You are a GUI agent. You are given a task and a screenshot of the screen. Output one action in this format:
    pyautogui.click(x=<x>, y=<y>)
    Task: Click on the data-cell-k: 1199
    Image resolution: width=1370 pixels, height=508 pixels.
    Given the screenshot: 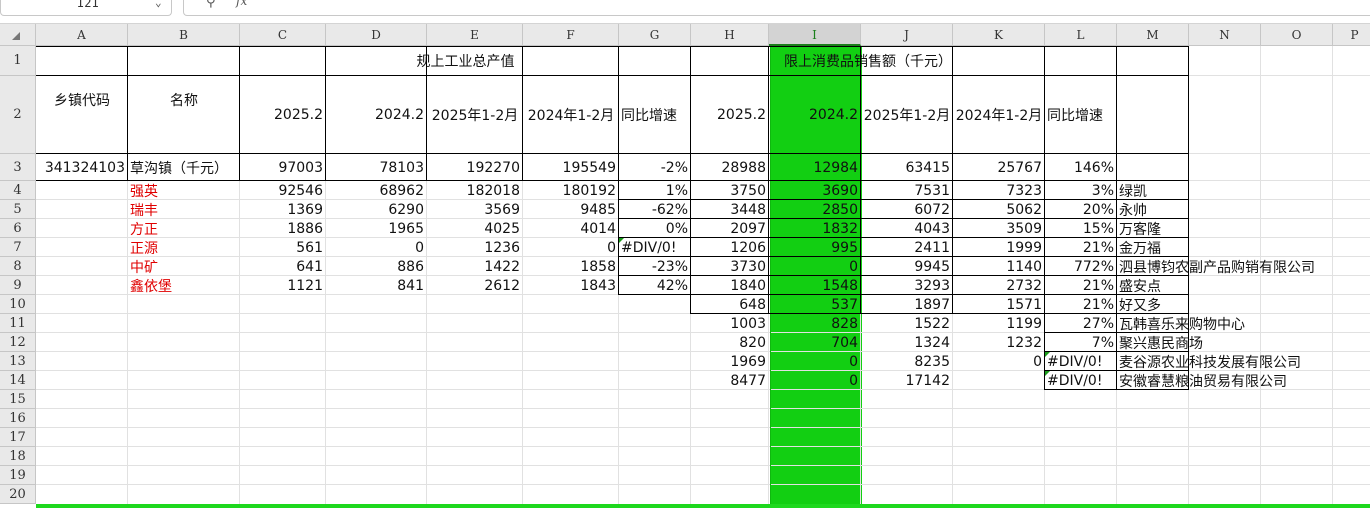 What is the action you would take?
    pyautogui.click(x=999, y=323)
    